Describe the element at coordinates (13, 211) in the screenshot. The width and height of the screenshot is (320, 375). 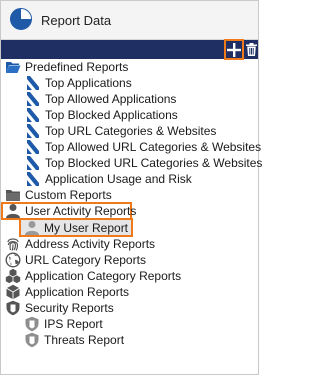
I see `user-icon` at that location.